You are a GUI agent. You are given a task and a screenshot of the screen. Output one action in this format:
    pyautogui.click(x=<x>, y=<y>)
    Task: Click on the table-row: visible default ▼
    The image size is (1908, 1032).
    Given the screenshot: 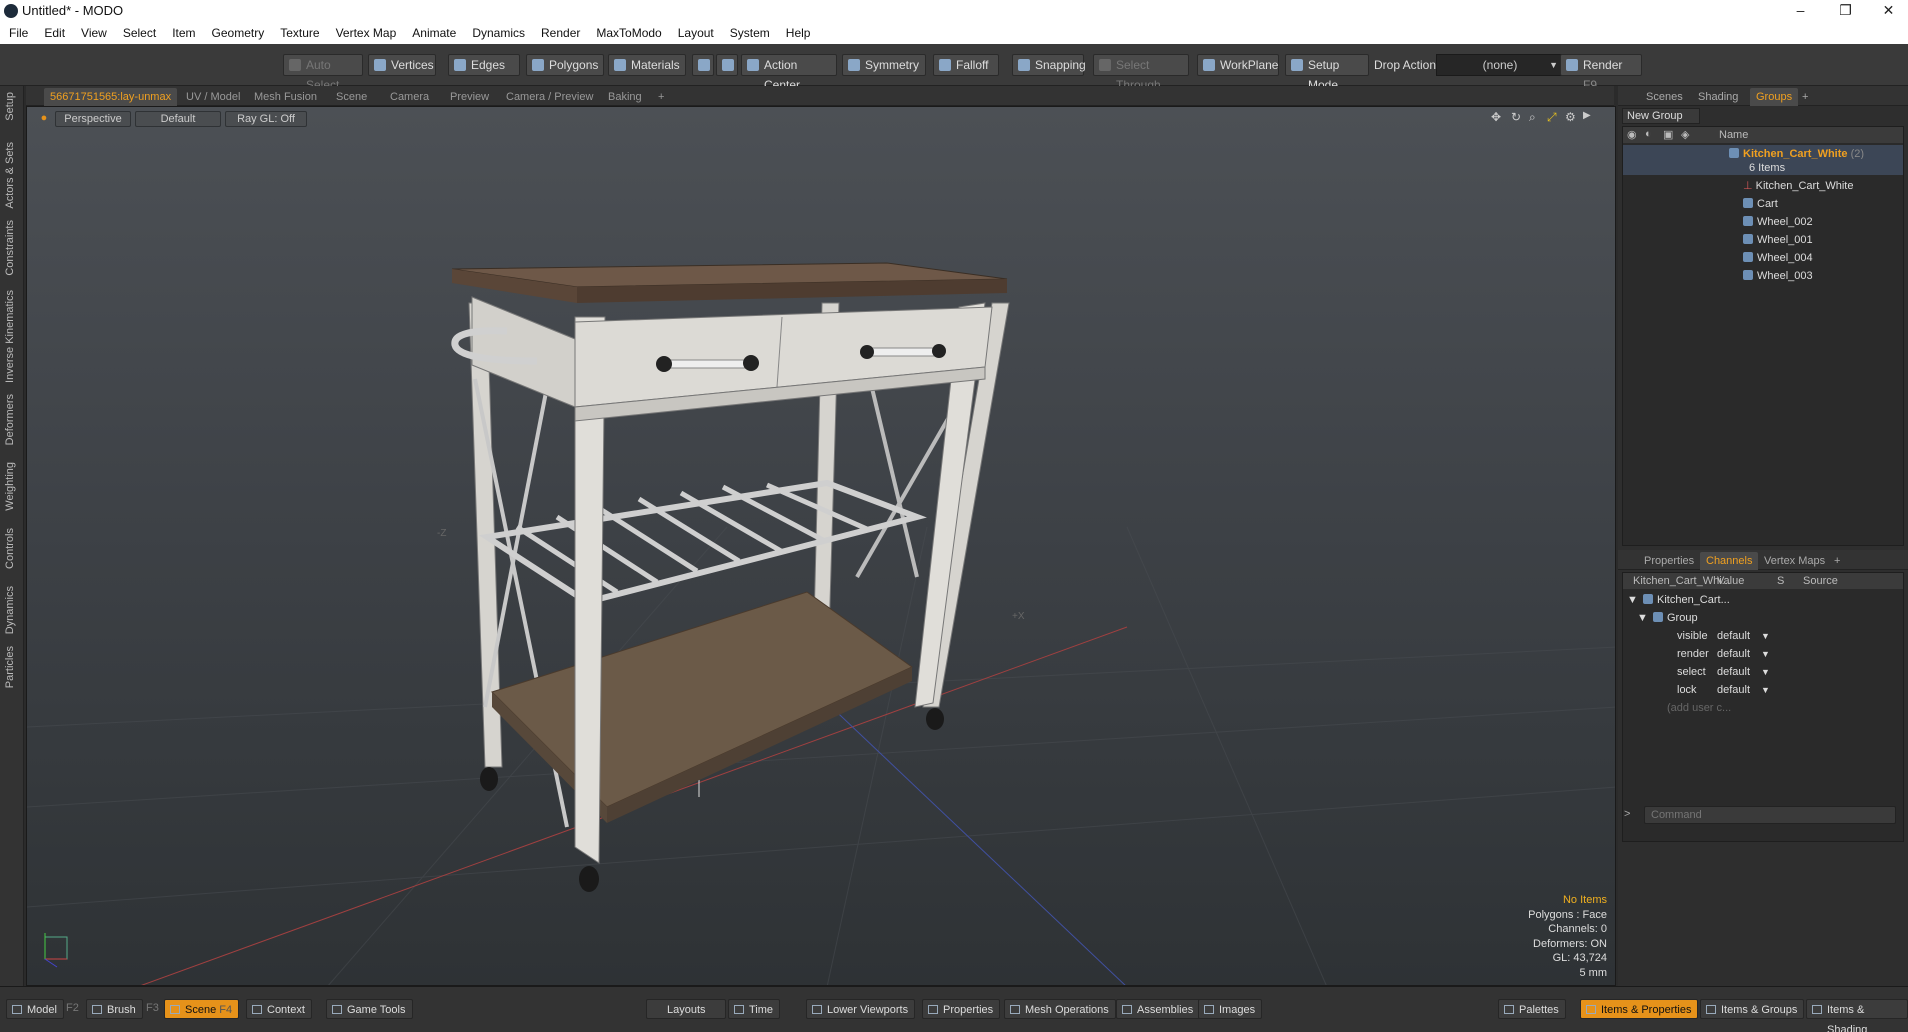 What is the action you would take?
    pyautogui.click(x=1763, y=636)
    